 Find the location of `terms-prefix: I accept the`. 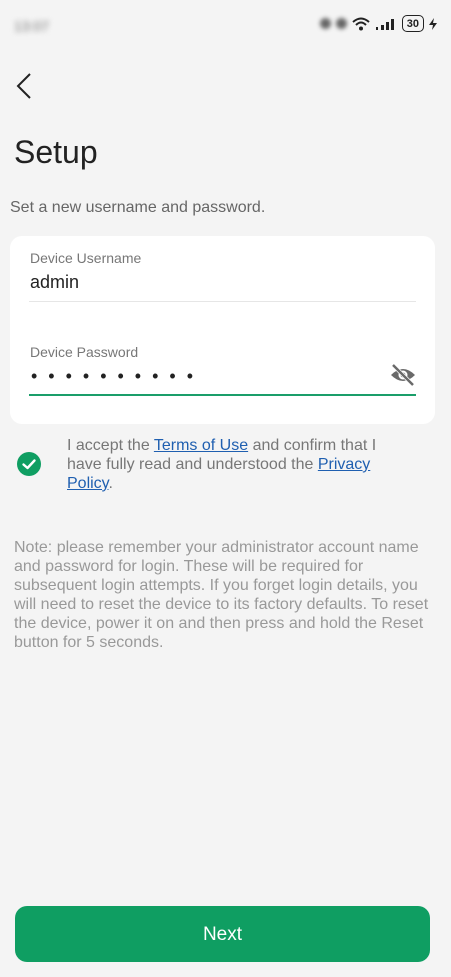

terms-prefix: I accept the is located at coordinates (110, 445).